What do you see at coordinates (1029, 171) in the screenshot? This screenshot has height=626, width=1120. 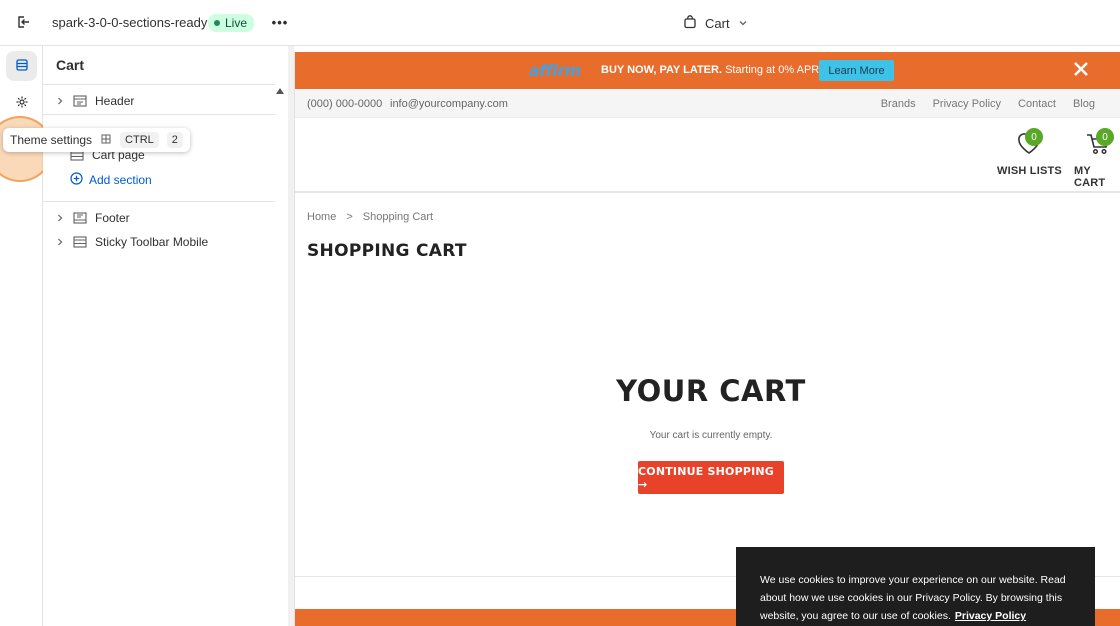 I see `wishlist-label: WISH LISTS` at bounding box center [1029, 171].